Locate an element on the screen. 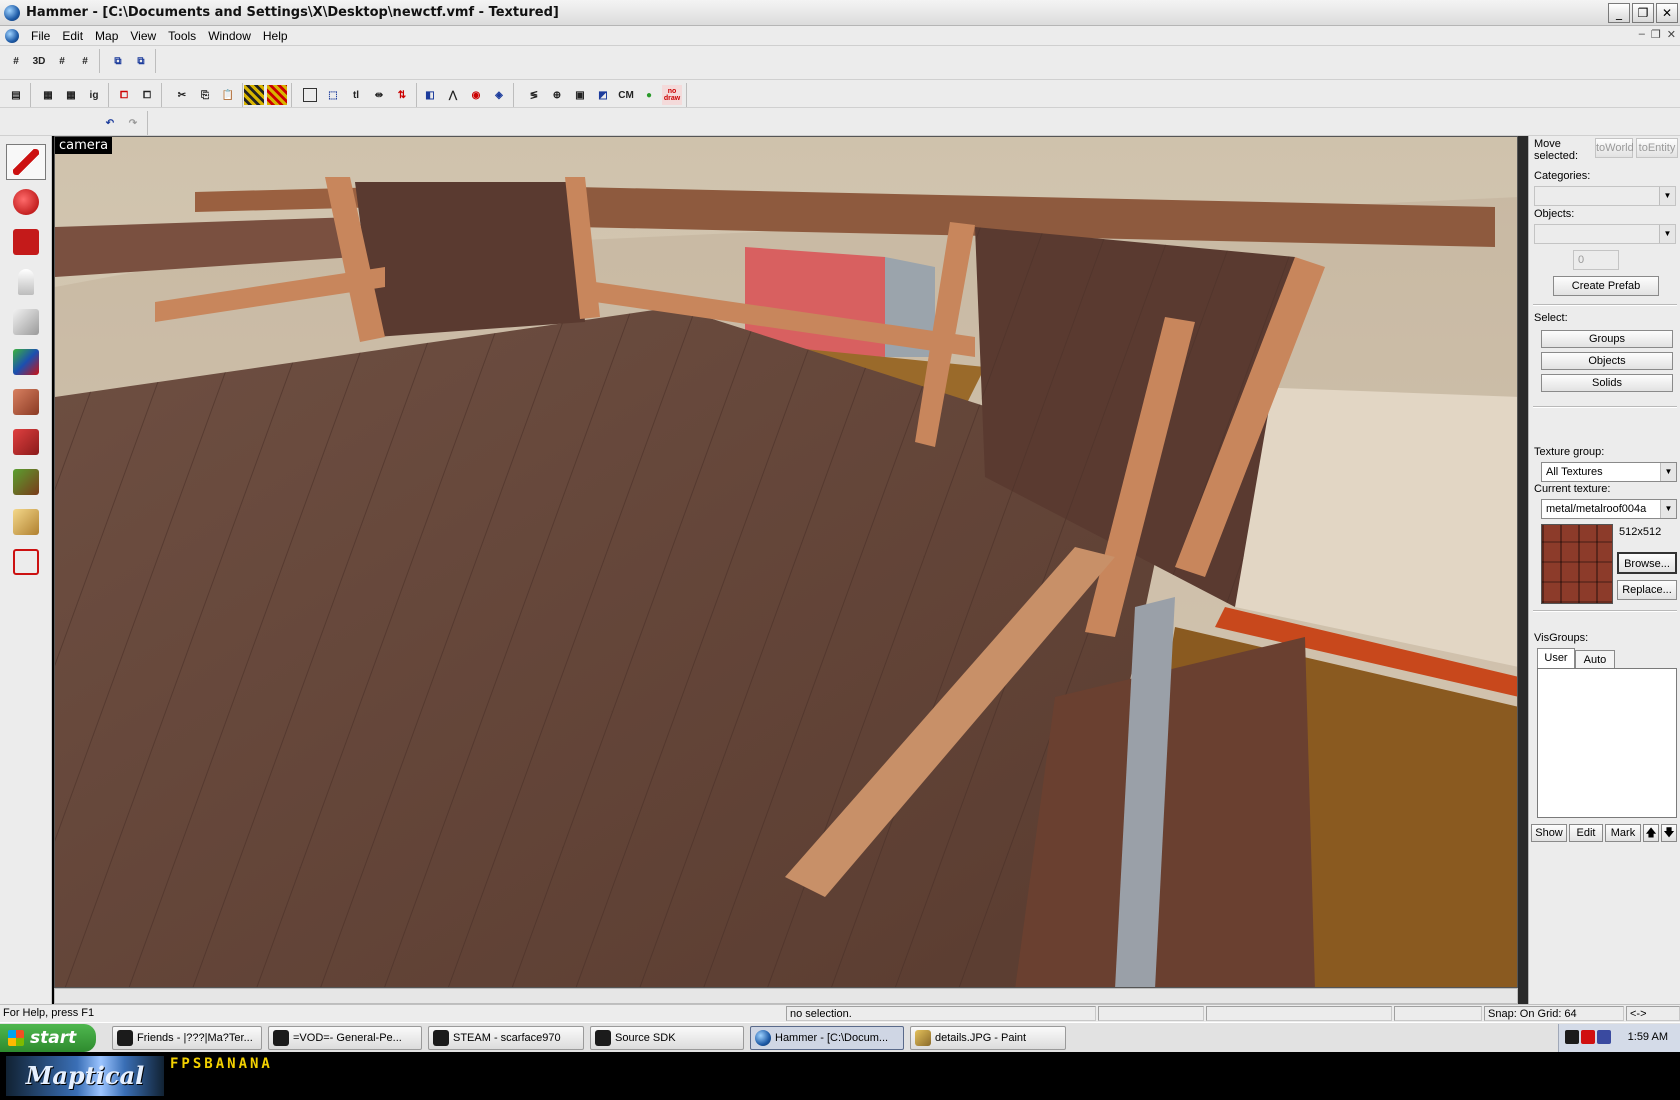  tl-icon: tl is located at coordinates (356, 95).